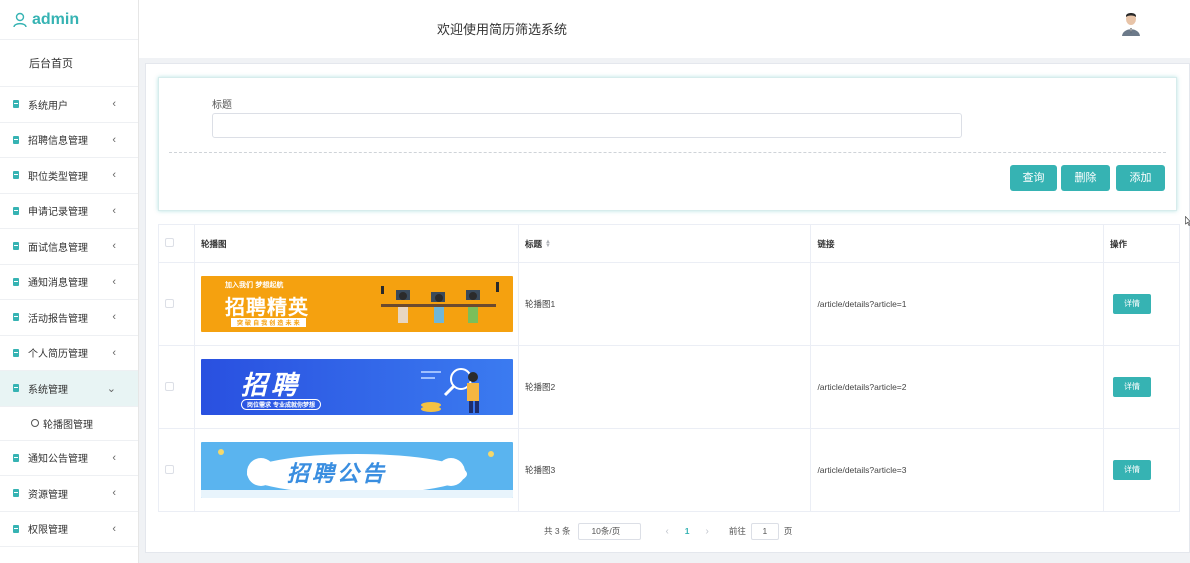 The height and width of the screenshot is (563, 1190). Describe the element at coordinates (58, 213) in the screenshot. I see `sidebar-item-label: 申请记录管理` at that location.